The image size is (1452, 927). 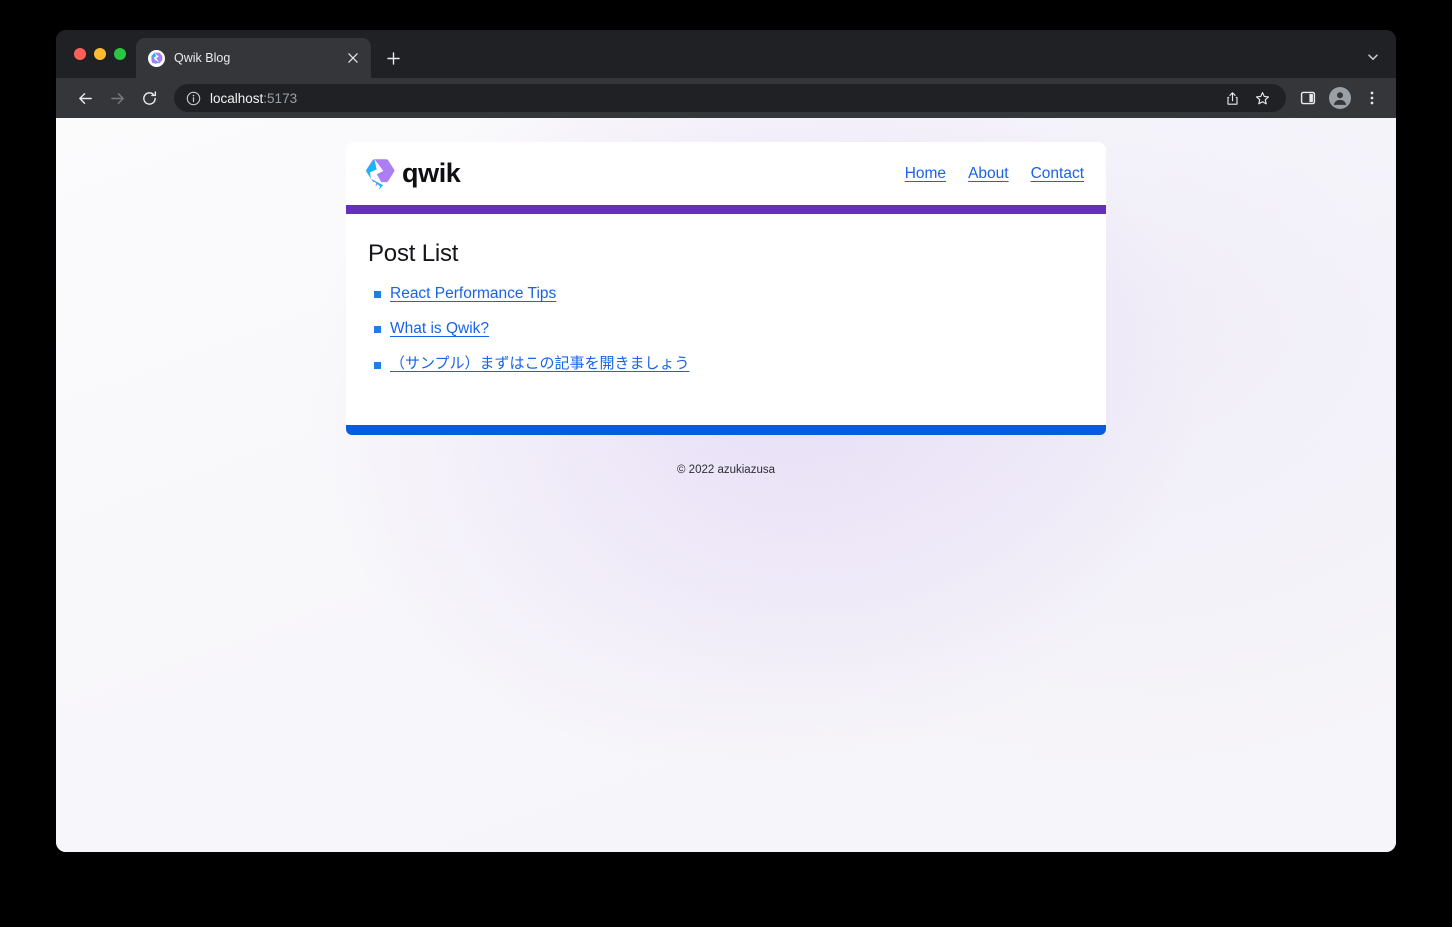 I want to click on minimize-window-button, so click(x=100, y=54).